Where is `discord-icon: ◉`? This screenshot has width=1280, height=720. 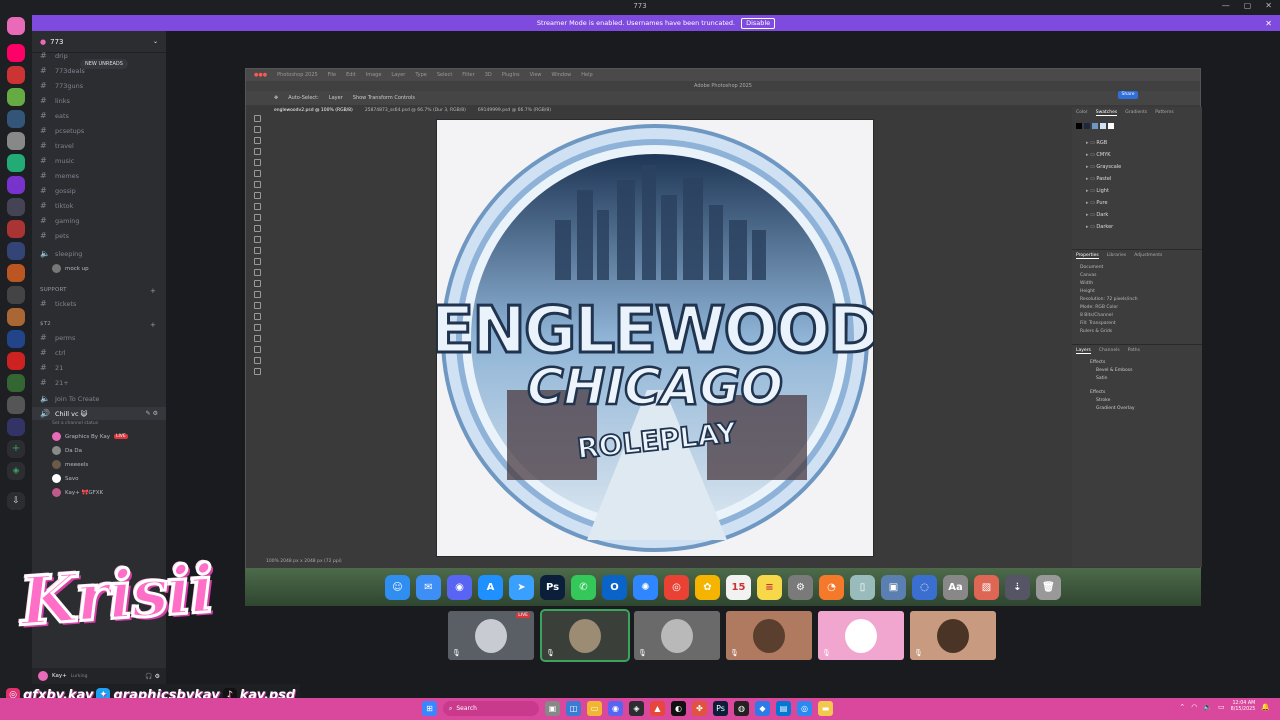 discord-icon: ◉ is located at coordinates (459, 587).